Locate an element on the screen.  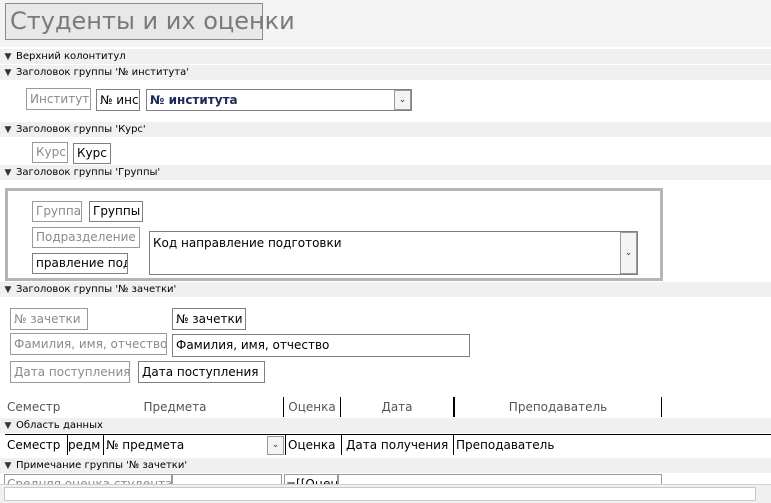
gradebook-number-field: № зачетки is located at coordinates (209, 319).